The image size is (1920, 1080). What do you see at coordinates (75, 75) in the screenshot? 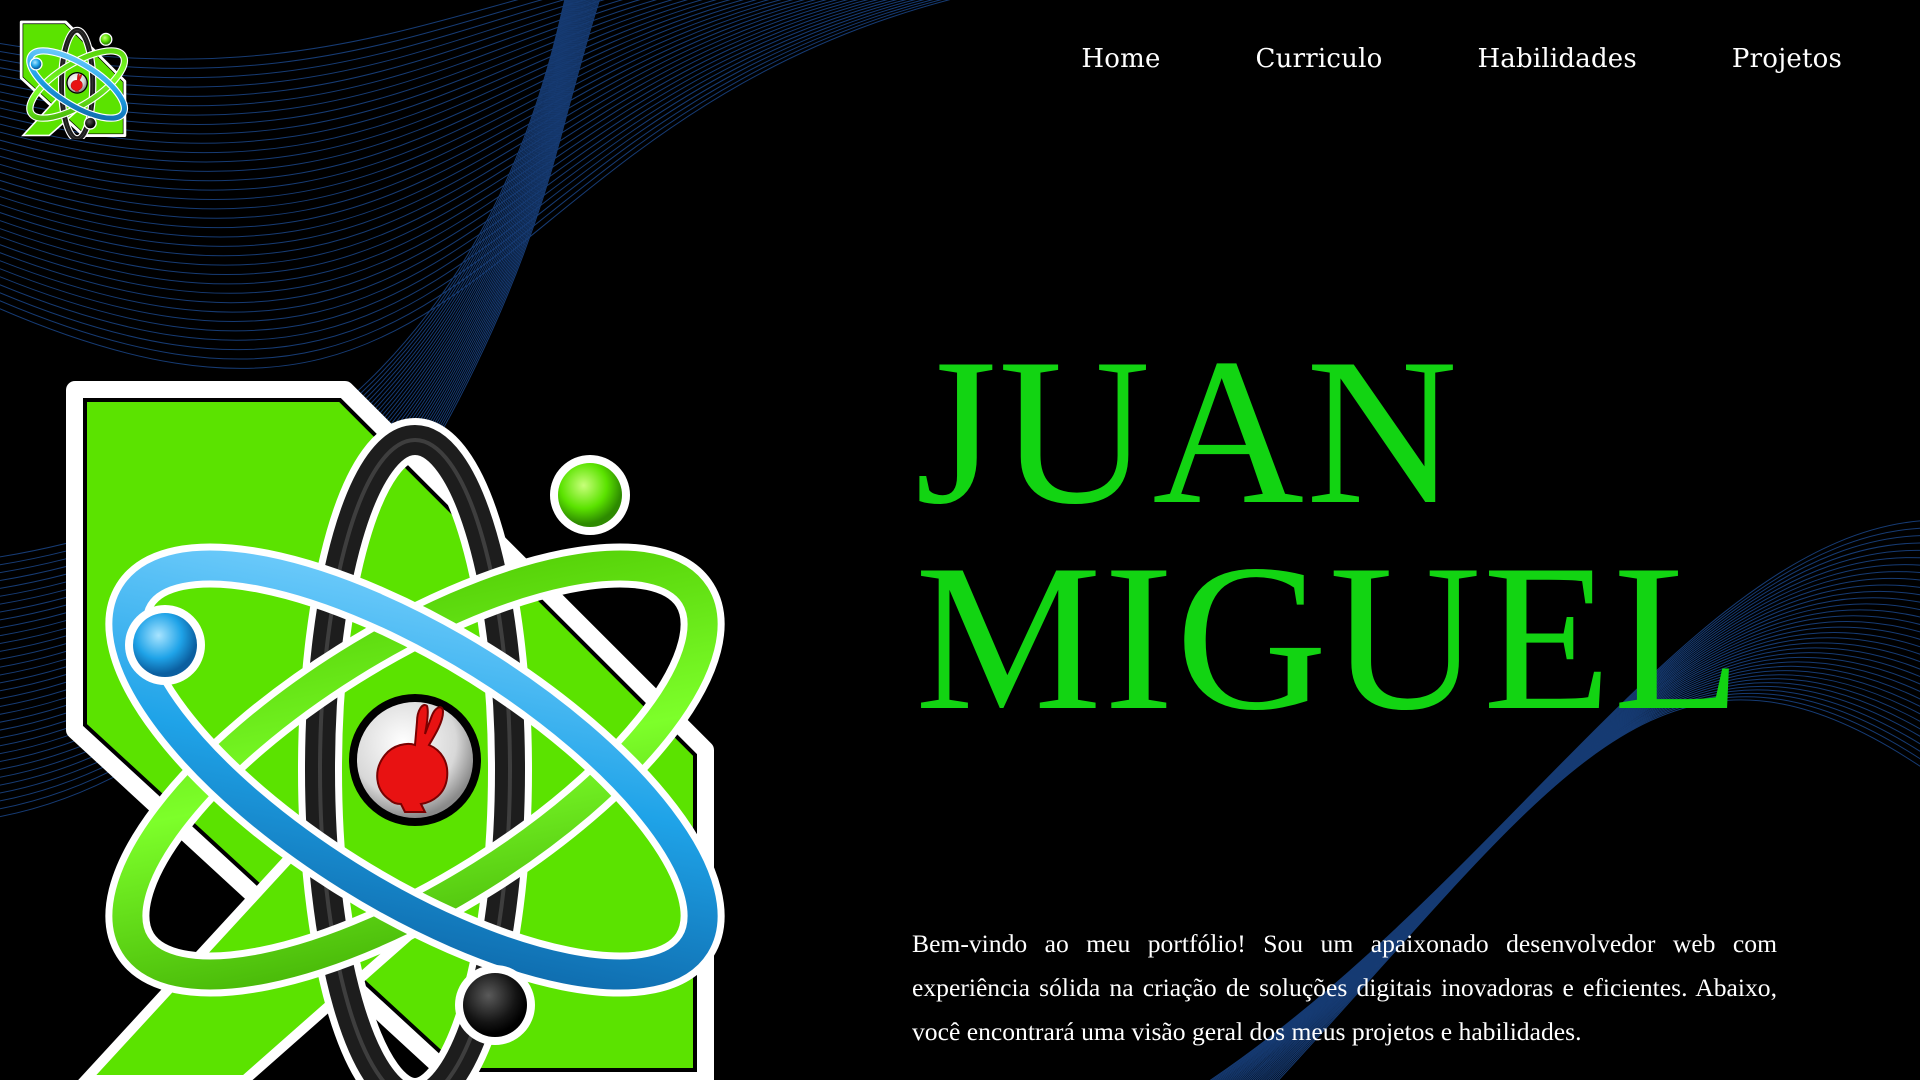
I see `site-logo-icon` at bounding box center [75, 75].